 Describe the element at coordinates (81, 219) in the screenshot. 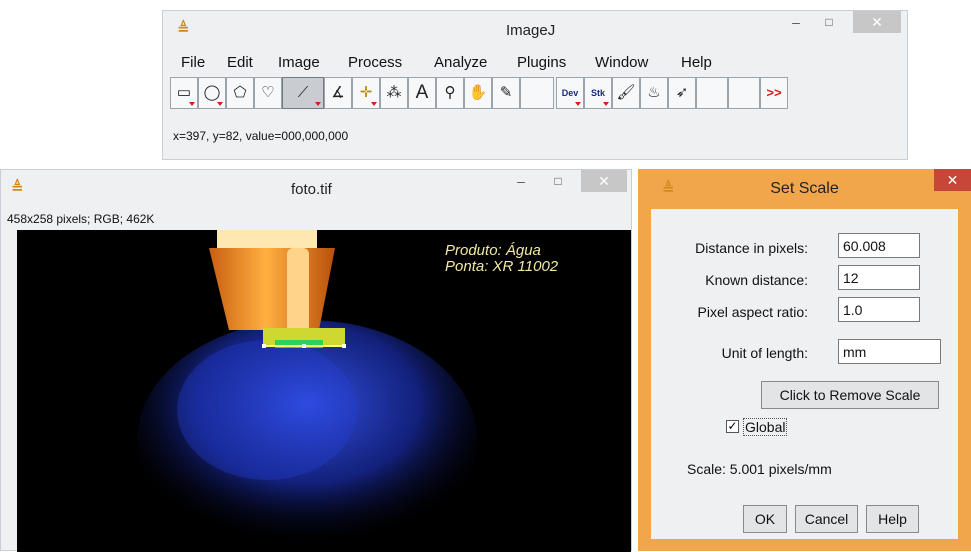

I see `image-info: 458x258 pixels; RGB; 462K` at that location.